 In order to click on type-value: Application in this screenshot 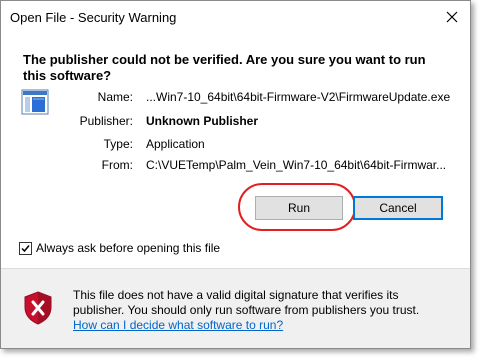, I will do `click(175, 144)`.